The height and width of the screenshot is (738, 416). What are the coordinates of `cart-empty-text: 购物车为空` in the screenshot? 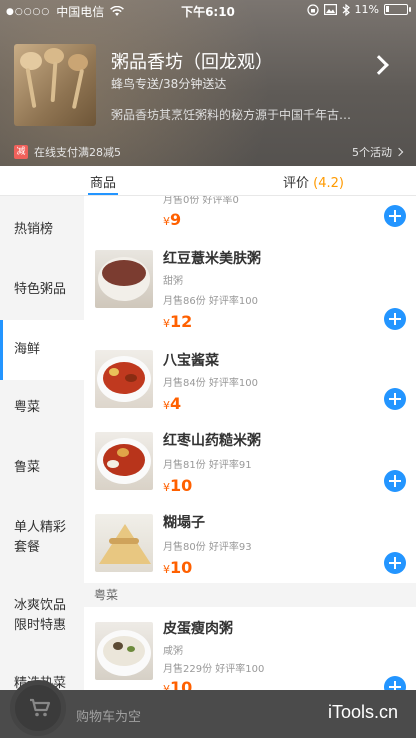 It's located at (109, 717).